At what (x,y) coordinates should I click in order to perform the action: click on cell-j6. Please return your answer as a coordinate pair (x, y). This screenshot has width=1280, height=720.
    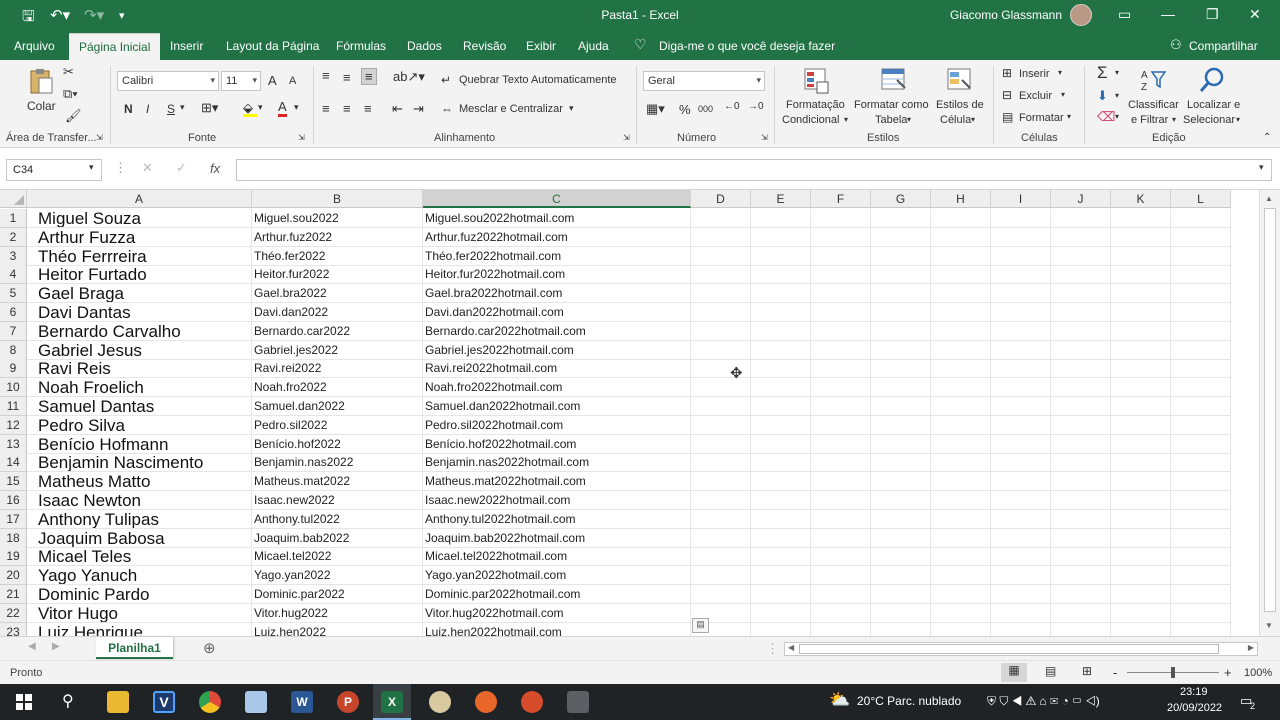
    Looking at the image, I should click on (1081, 312).